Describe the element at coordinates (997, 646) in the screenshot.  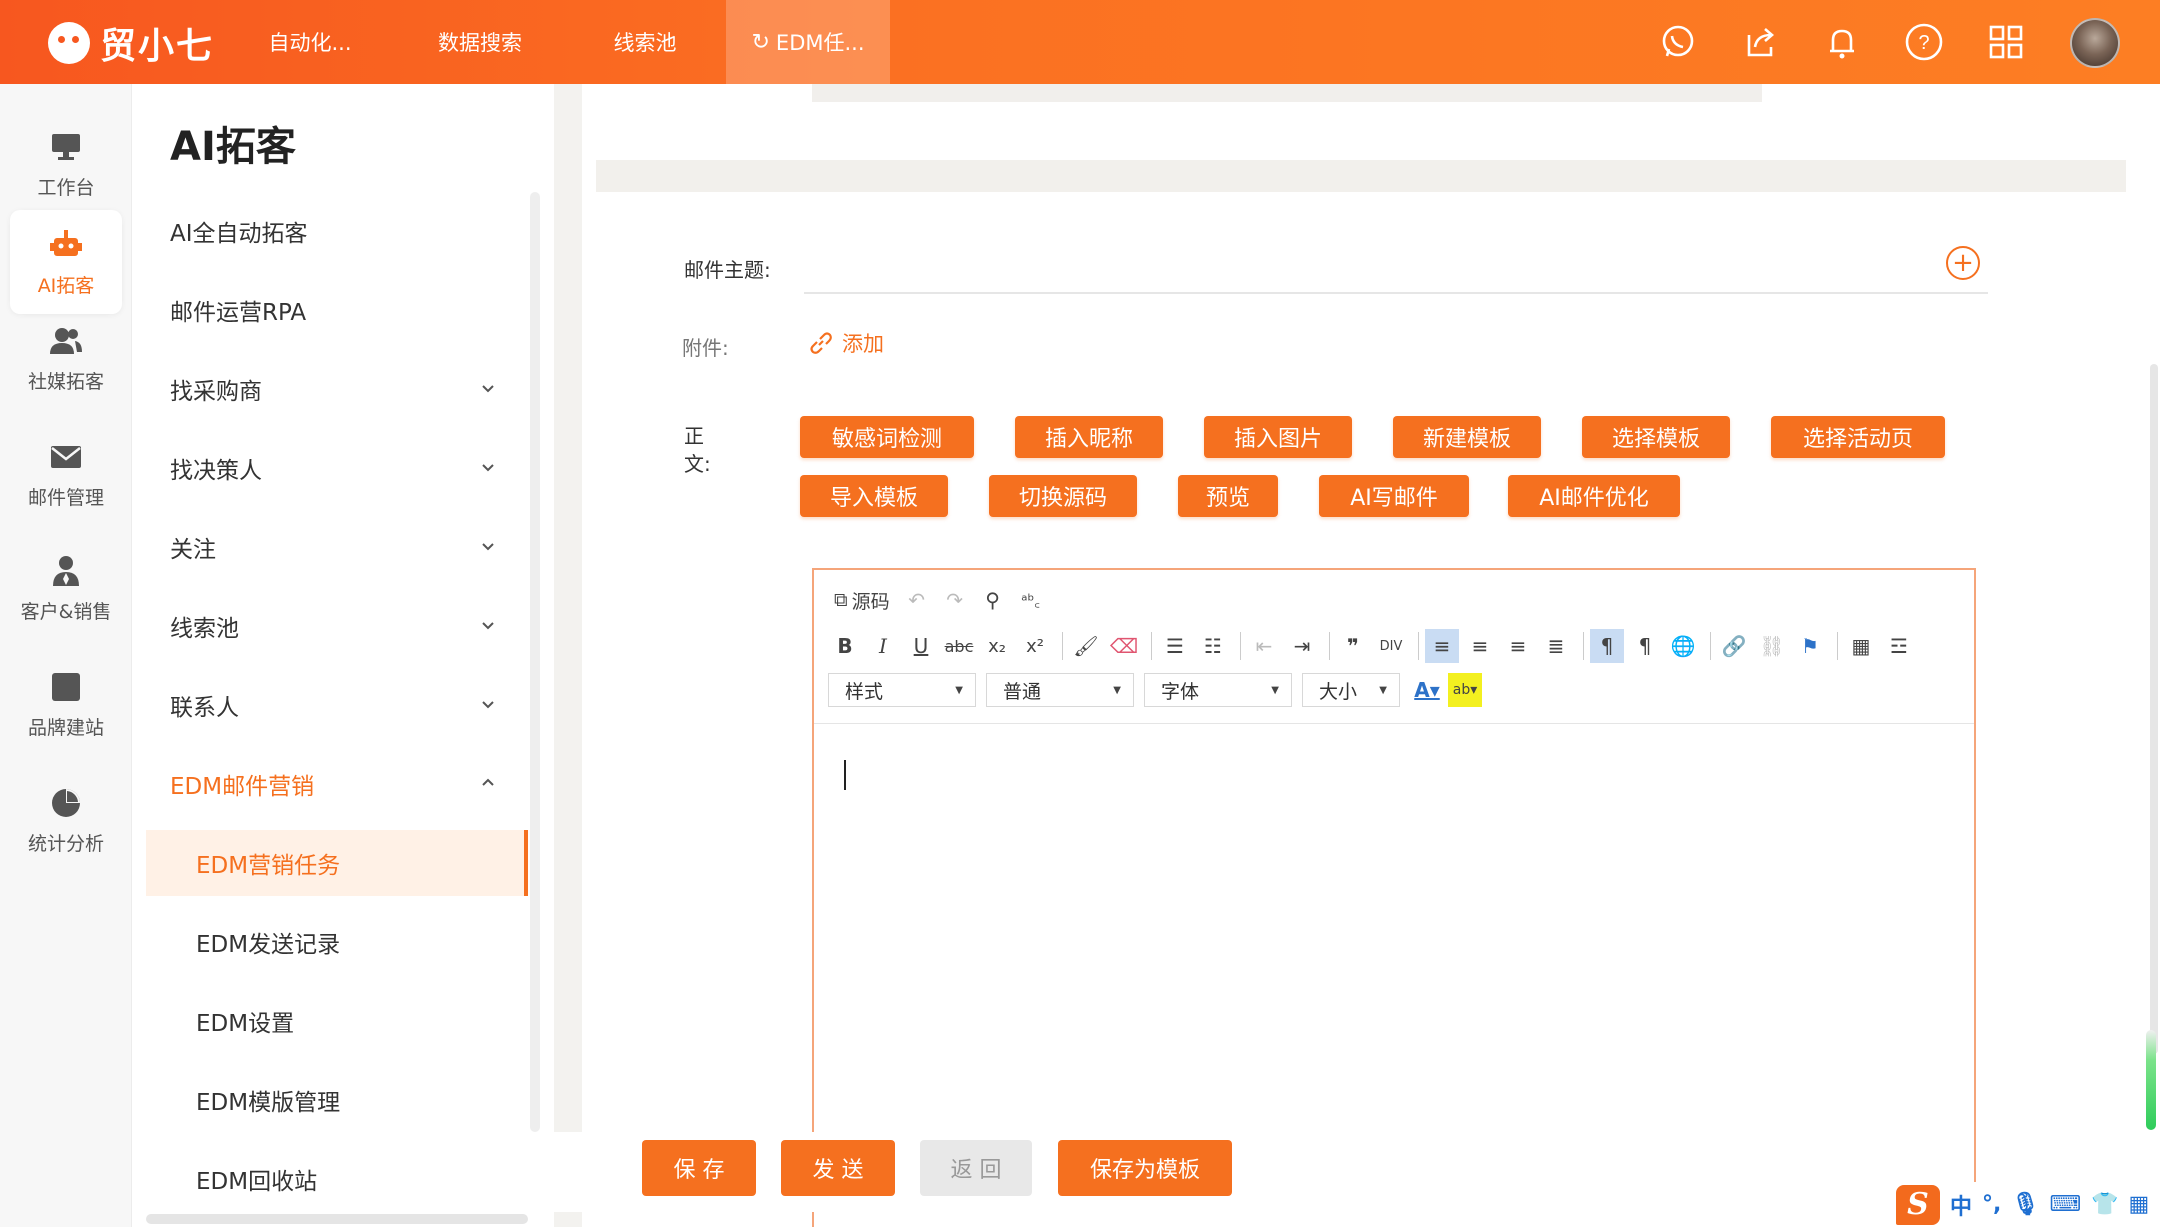
I see `subscript-icon: x₂` at that location.